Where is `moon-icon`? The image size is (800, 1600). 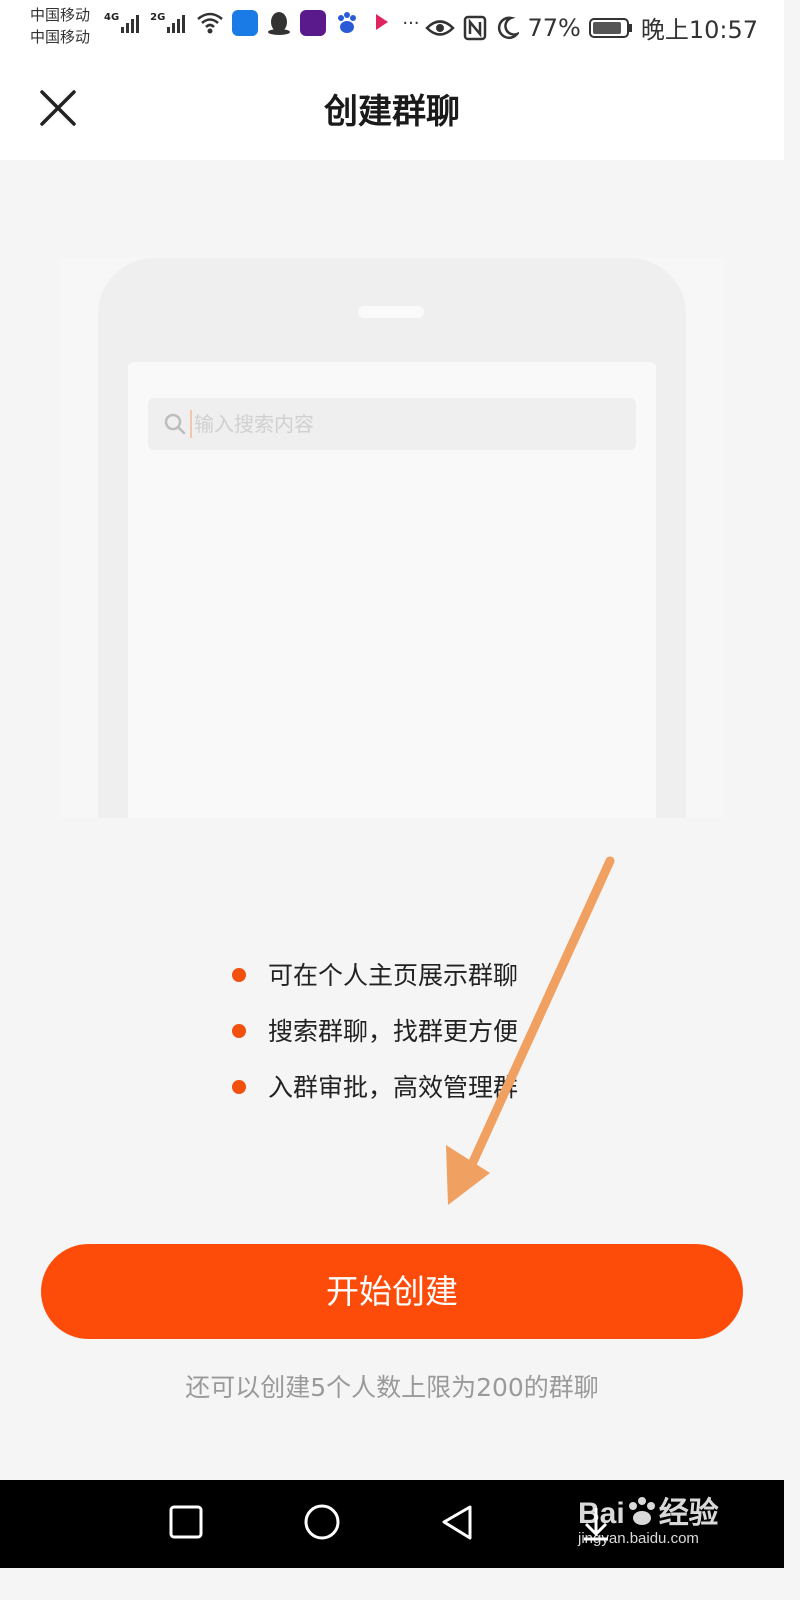 moon-icon is located at coordinates (509, 27).